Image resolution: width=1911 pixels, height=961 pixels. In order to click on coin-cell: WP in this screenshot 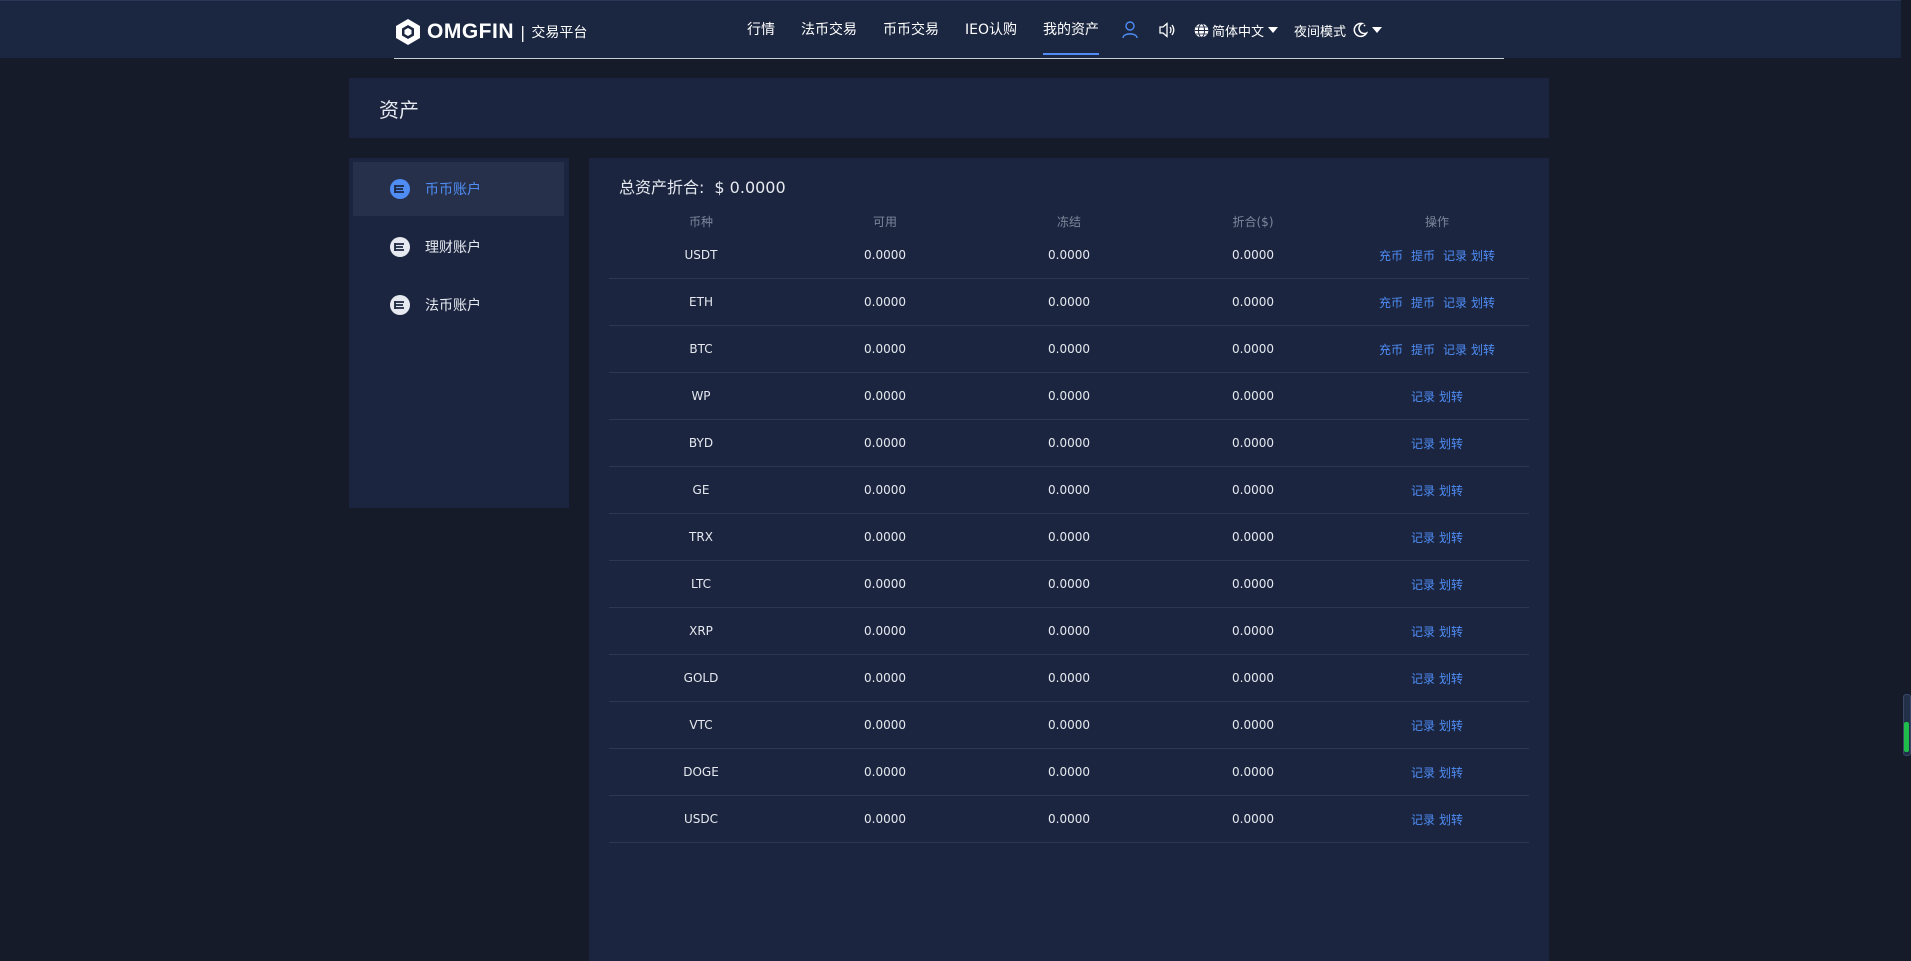, I will do `click(701, 396)`.